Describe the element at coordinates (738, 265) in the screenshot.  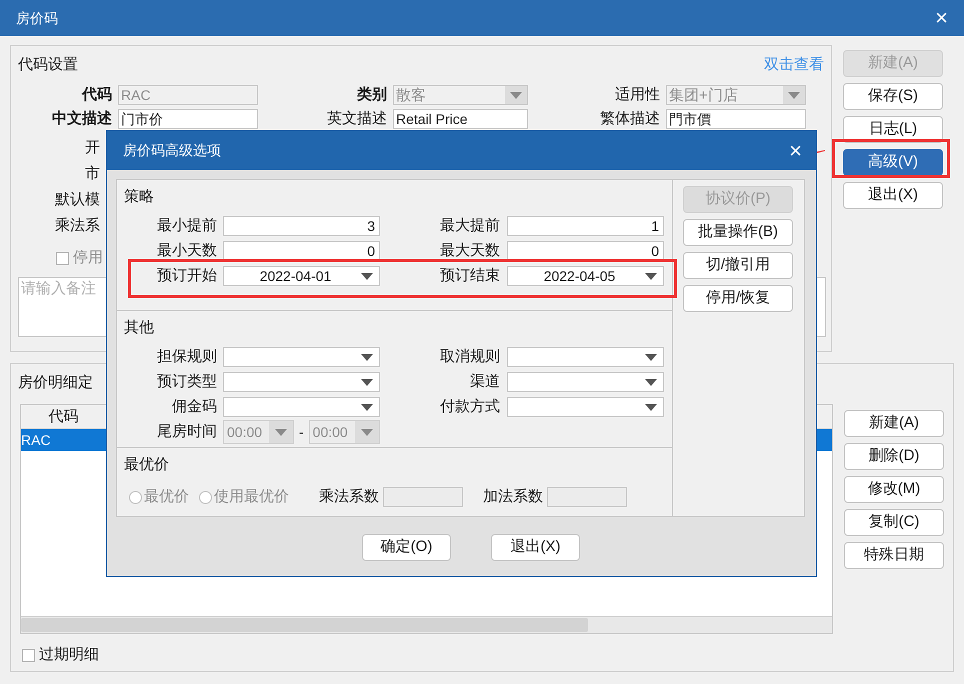
I see `side-button: 切/撤引用` at that location.